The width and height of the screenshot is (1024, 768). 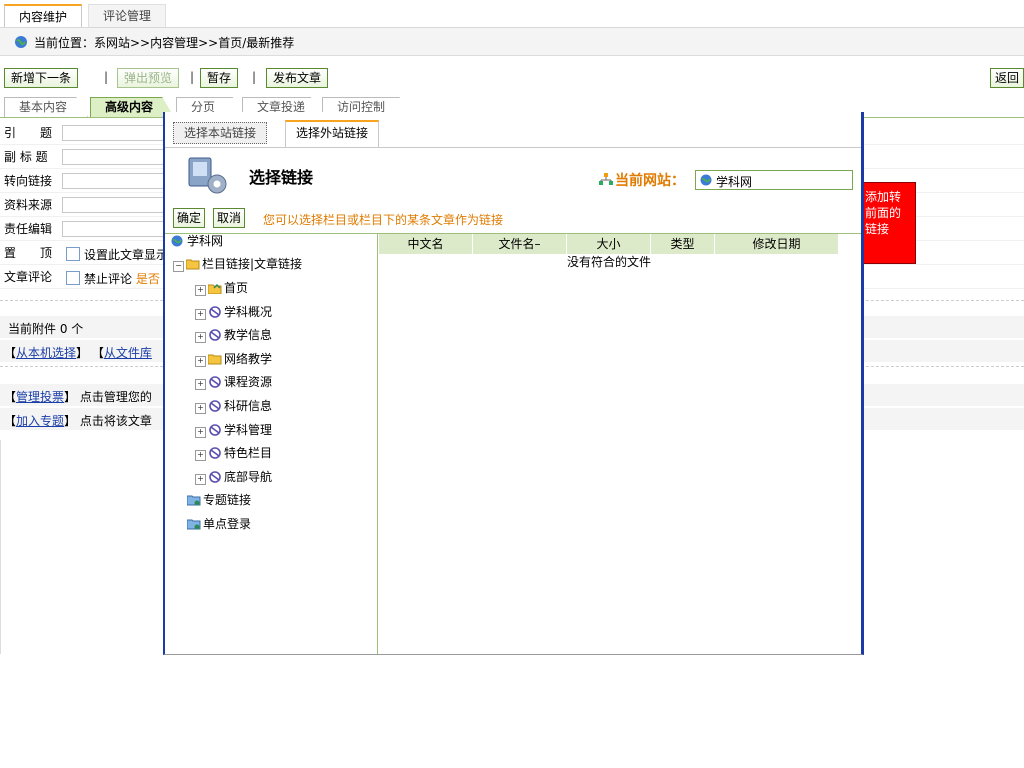 I want to click on ok-button: 确定, so click(x=189, y=218).